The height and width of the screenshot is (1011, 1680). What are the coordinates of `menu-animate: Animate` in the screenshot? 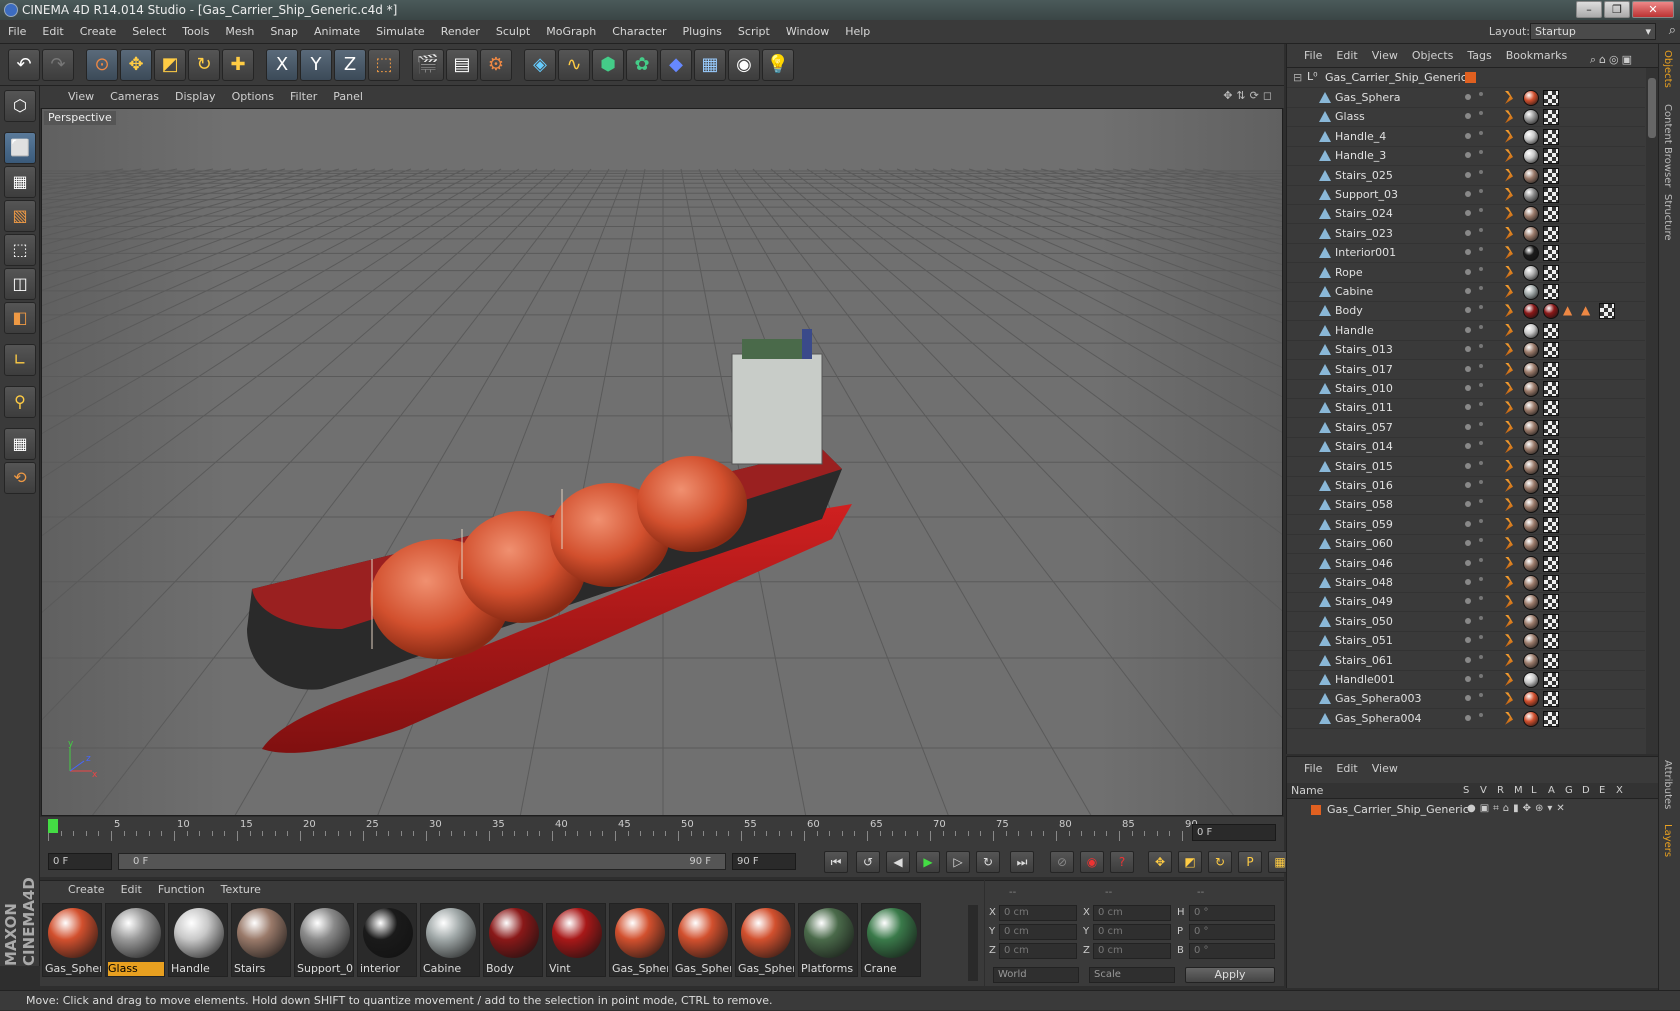 It's located at (337, 32).